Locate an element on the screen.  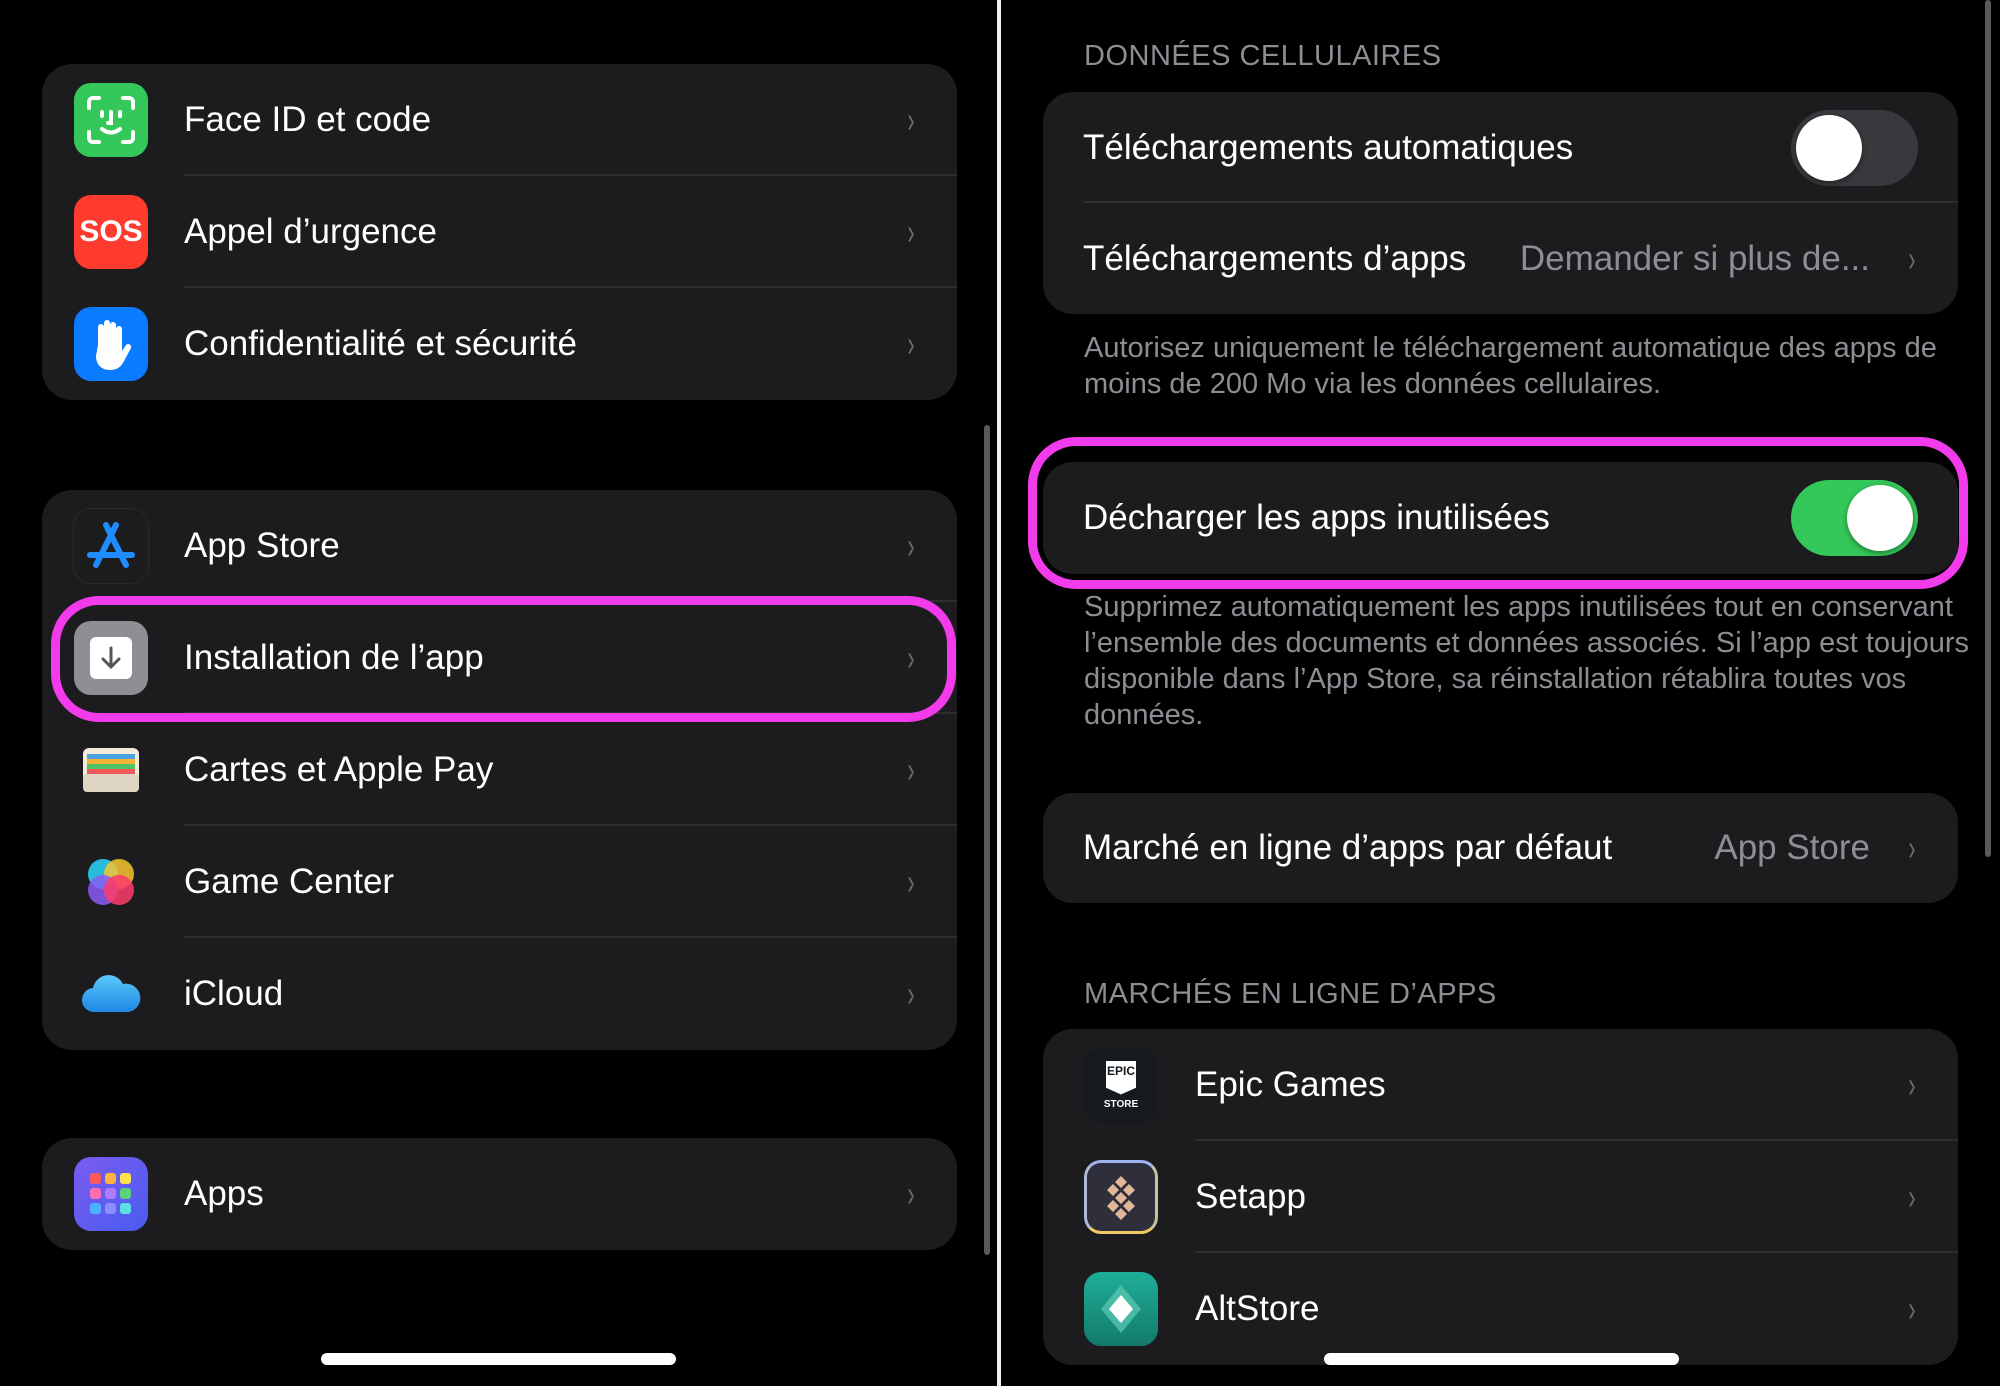
row-icloud: iCloud › is located at coordinates (499, 994).